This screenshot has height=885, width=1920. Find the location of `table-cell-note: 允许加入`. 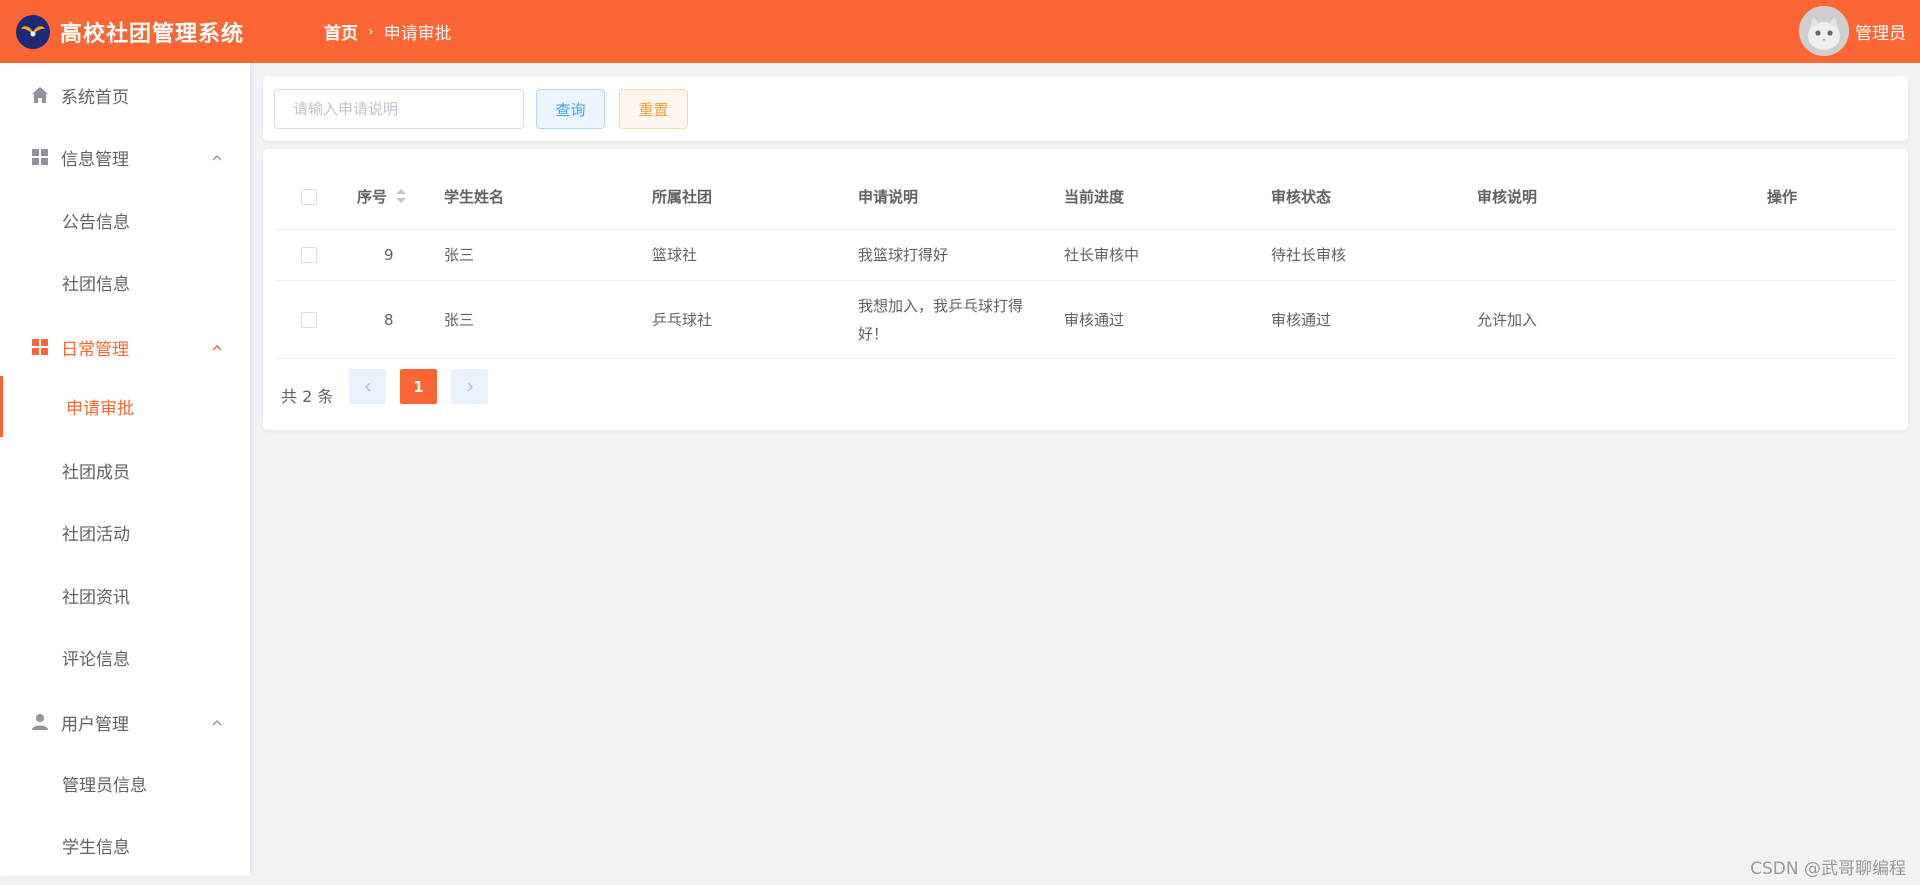

table-cell-note: 允许加入 is located at coordinates (1507, 320).